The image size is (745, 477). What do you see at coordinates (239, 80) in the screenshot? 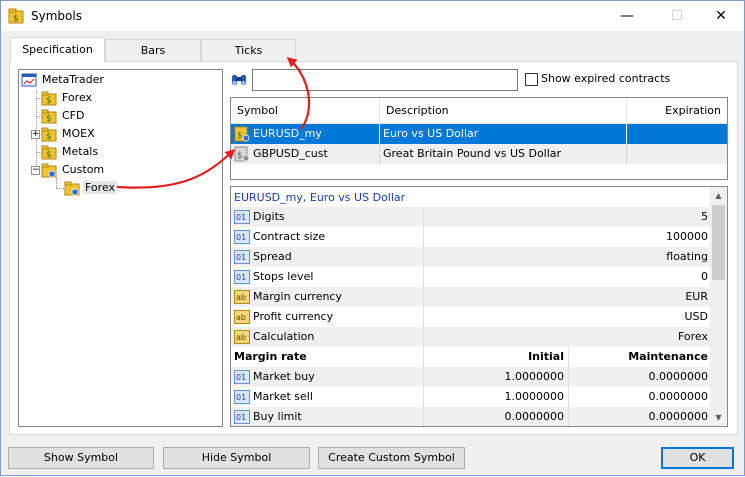
I see `binoculars-icon` at bounding box center [239, 80].